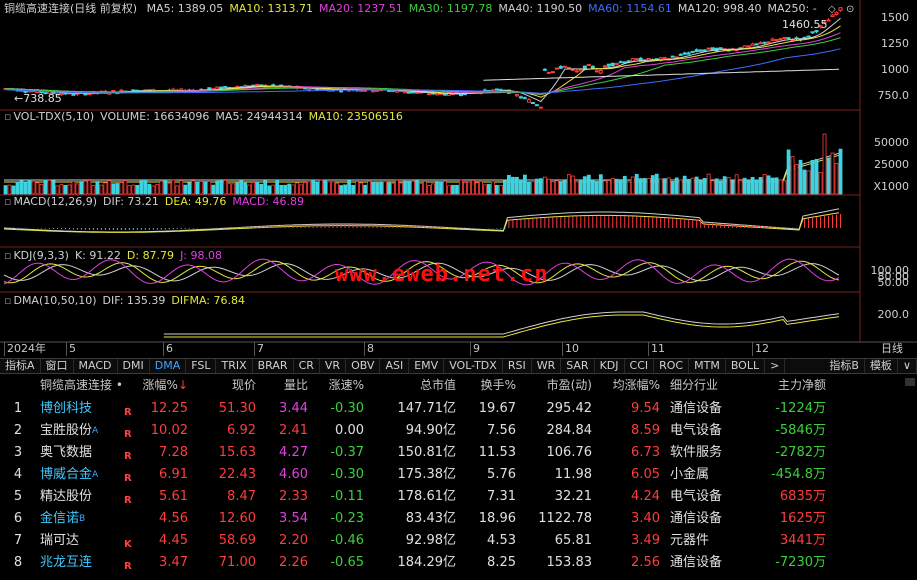  Describe the element at coordinates (892, 349) in the screenshot. I see `period-label: 日线` at that location.